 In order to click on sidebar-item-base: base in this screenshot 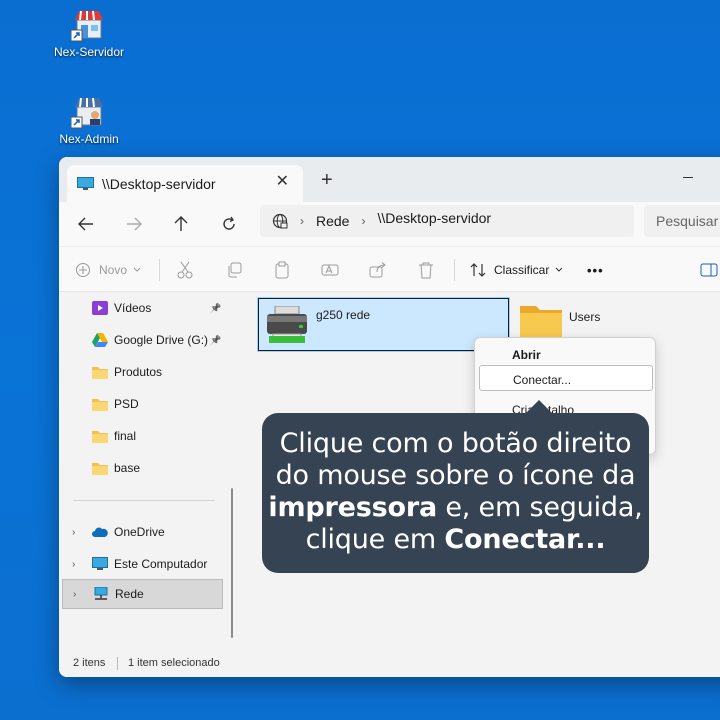, I will do `click(146, 468)`.